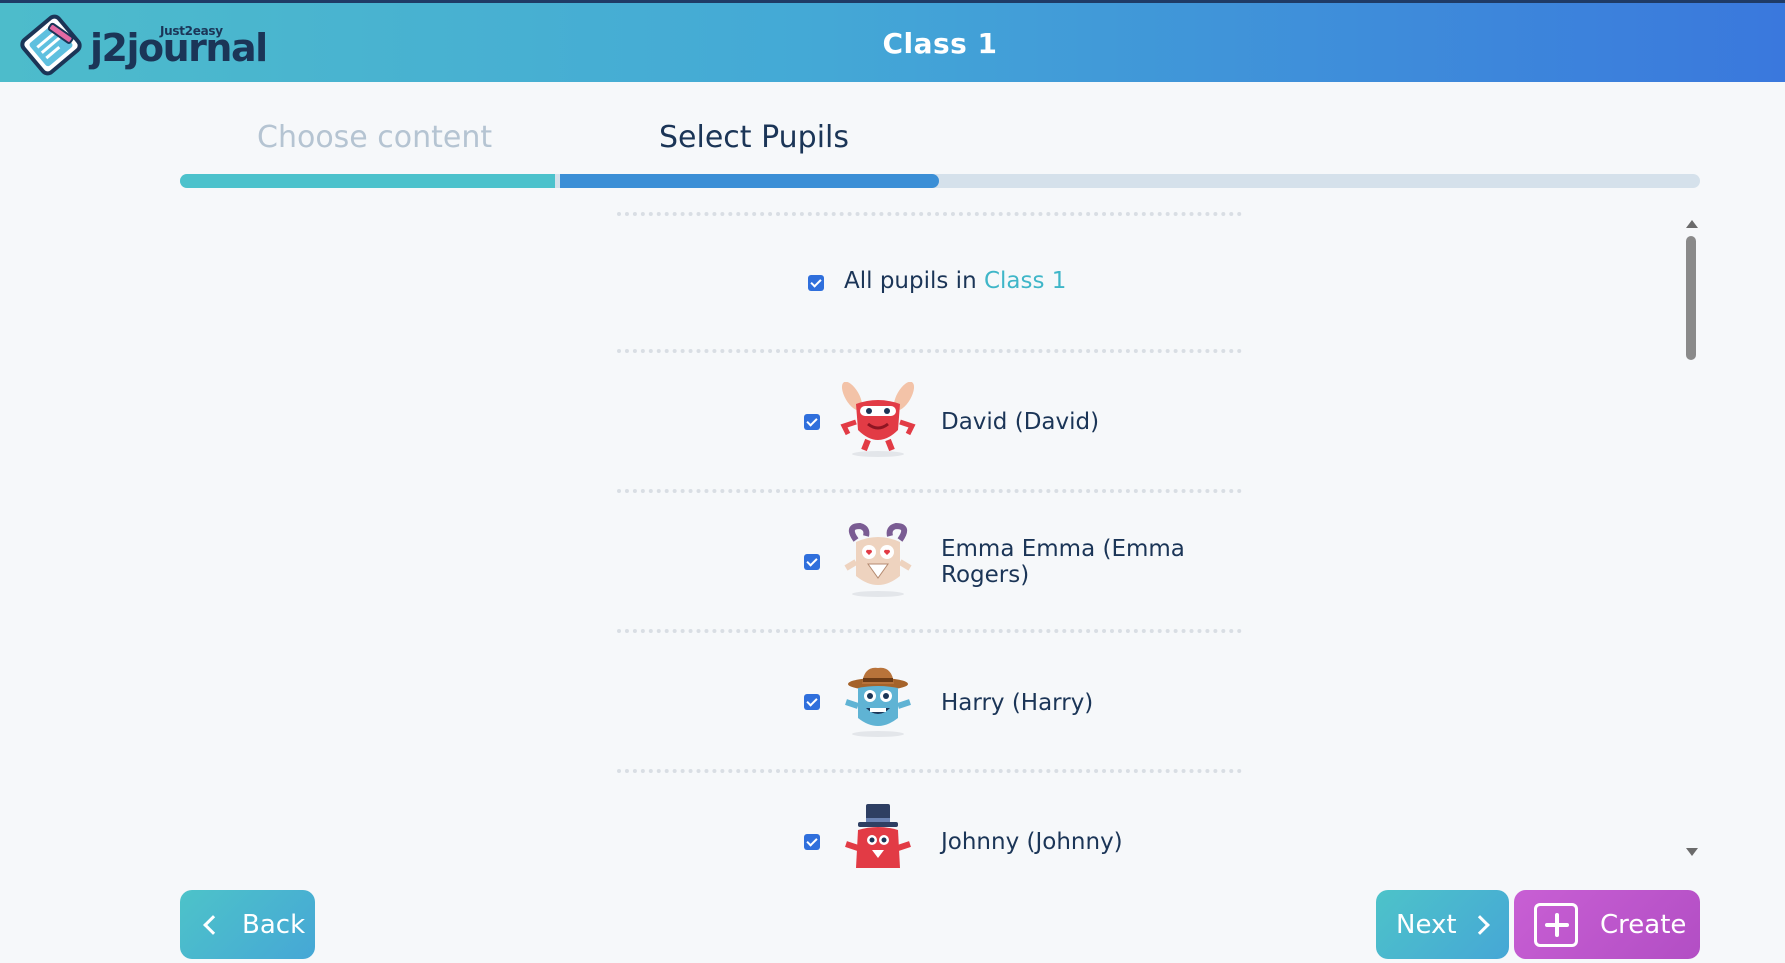 This screenshot has height=963, width=1785. What do you see at coordinates (374, 137) in the screenshot?
I see `step-choose-content: Choose content` at bounding box center [374, 137].